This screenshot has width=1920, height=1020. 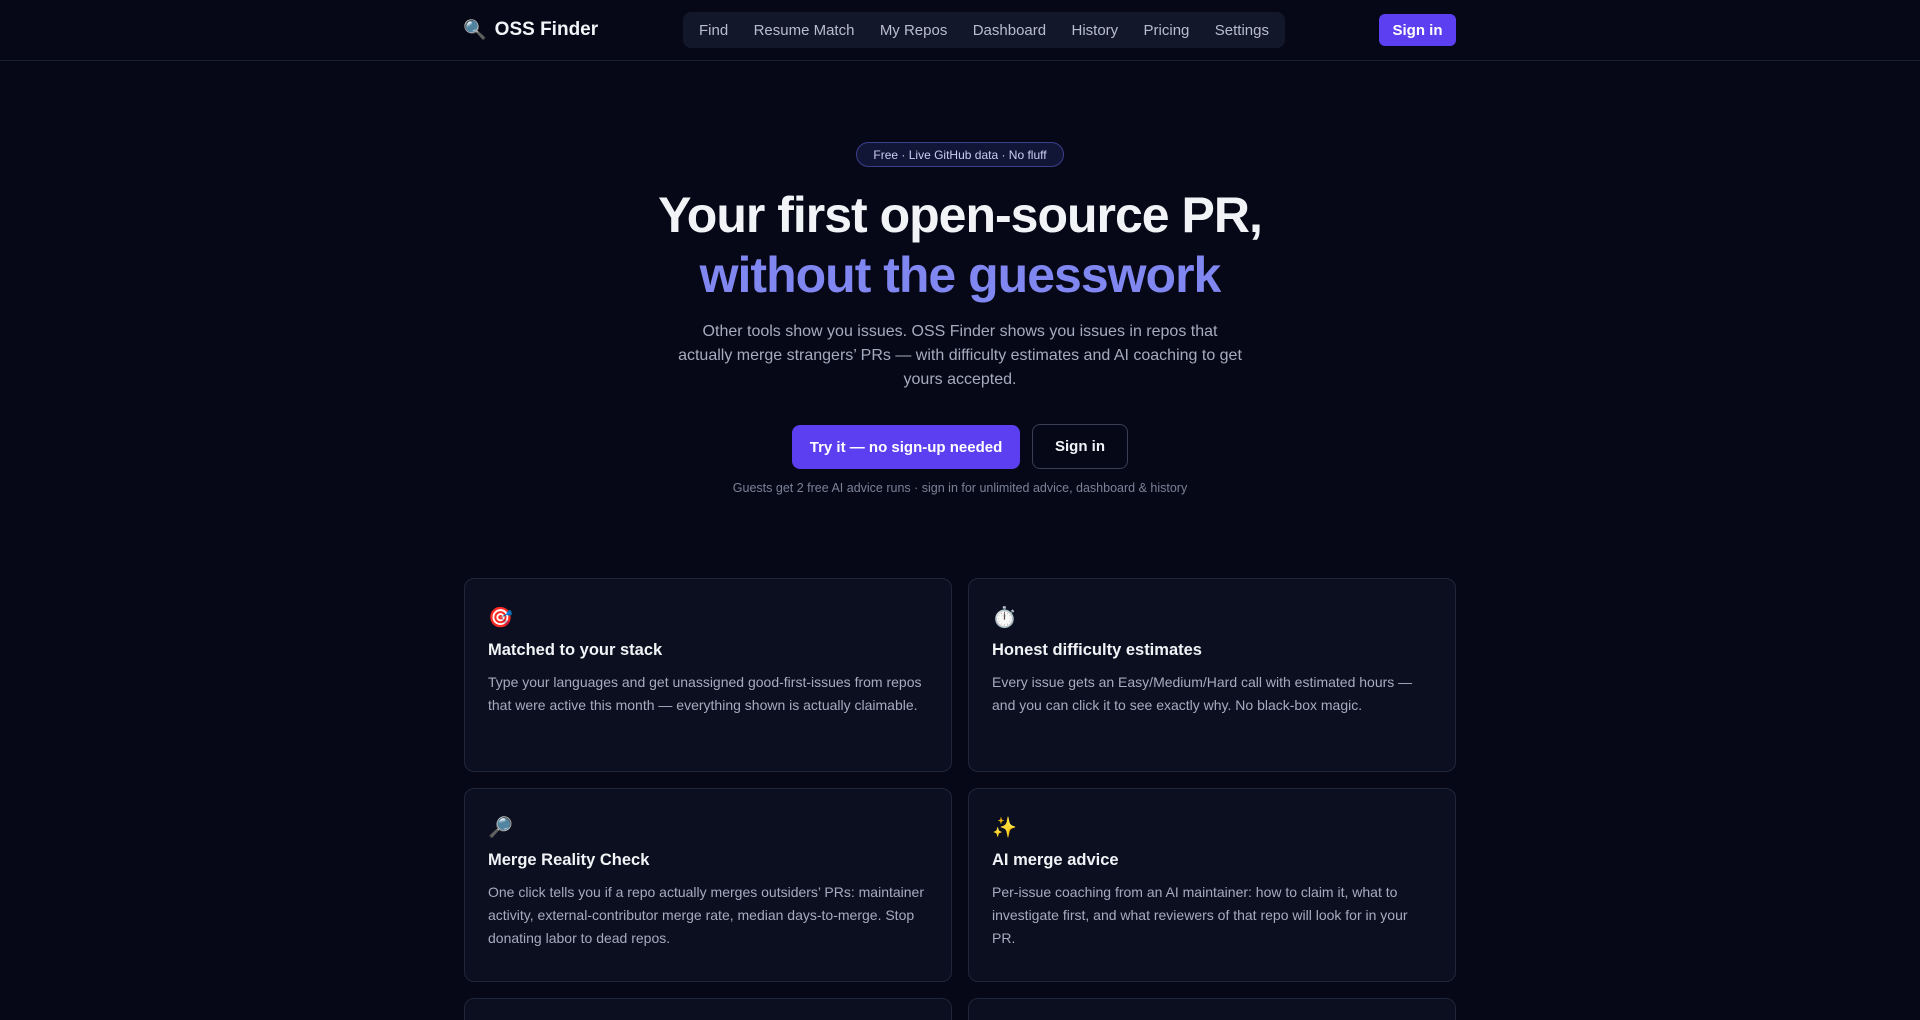 What do you see at coordinates (960, 154) in the screenshot?
I see `hero-badge: Free · Live GitHub data · No fluff` at bounding box center [960, 154].